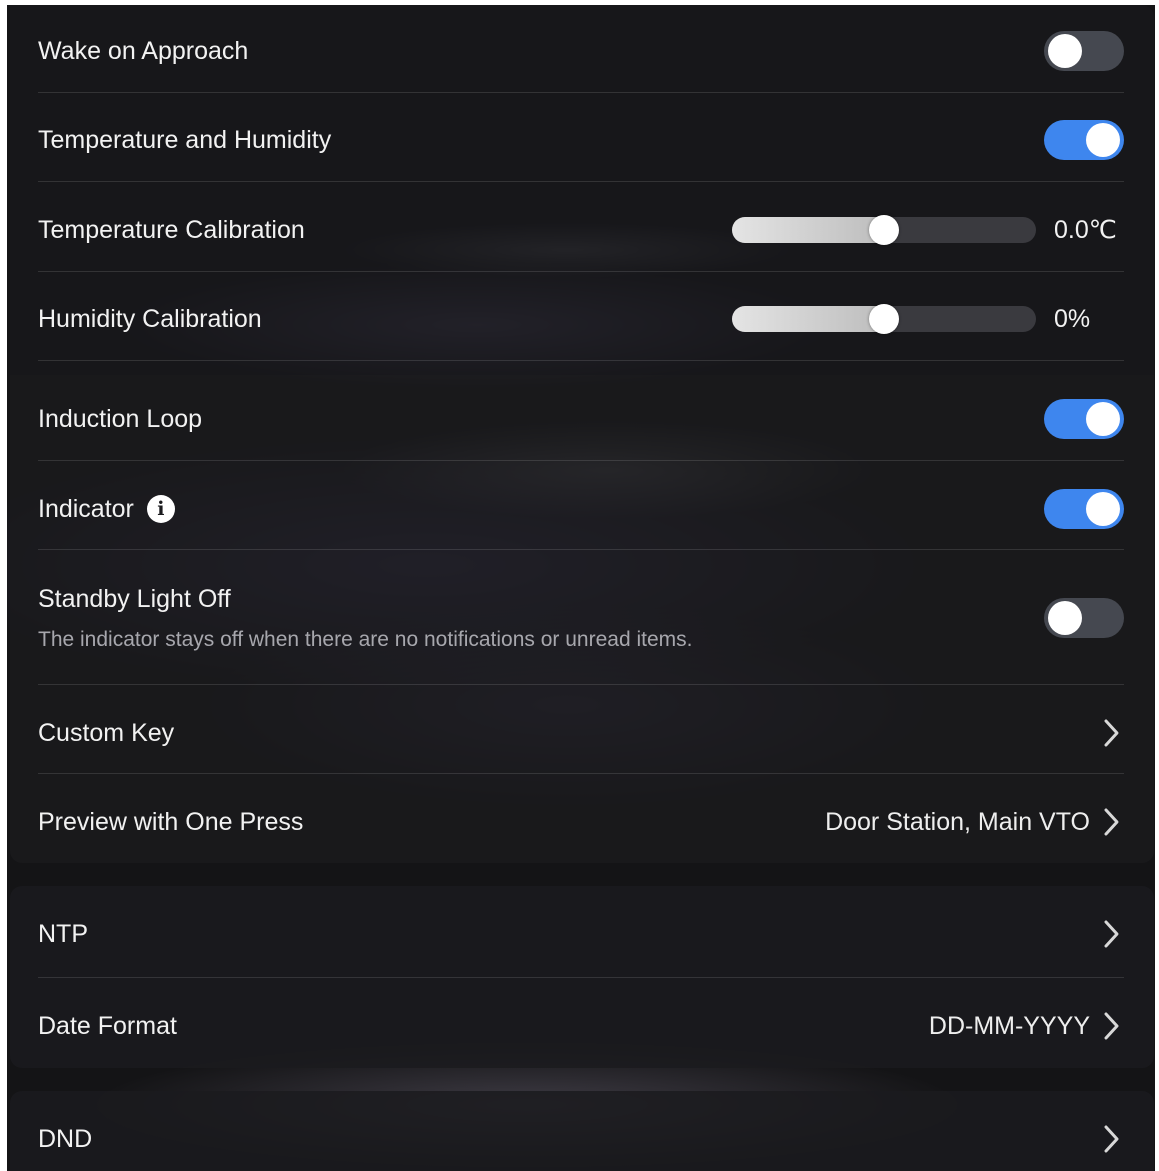 The image size is (1159, 1171). What do you see at coordinates (1009, 1025) in the screenshot?
I see `date-format-value: DD-MM-YYYY` at bounding box center [1009, 1025].